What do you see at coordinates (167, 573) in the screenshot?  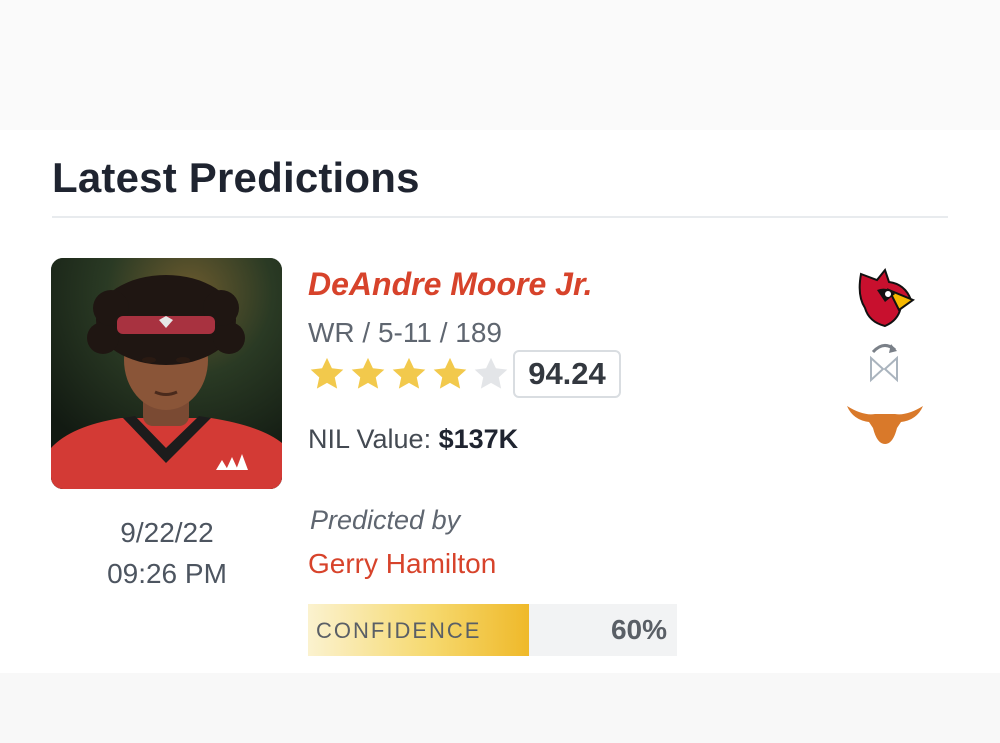 I see `prediction-time: 09:26 PM` at bounding box center [167, 573].